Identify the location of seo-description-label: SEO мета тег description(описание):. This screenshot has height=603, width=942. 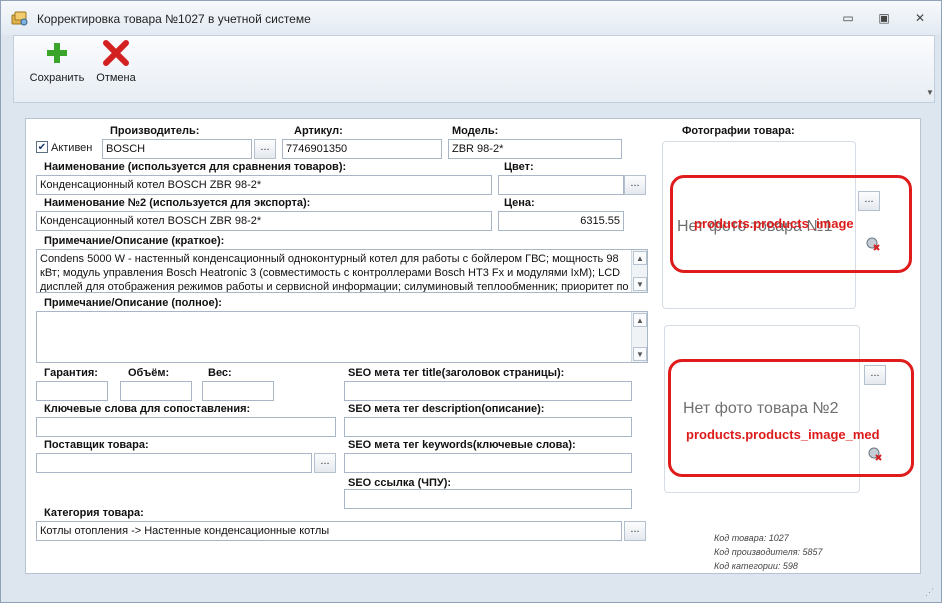
(446, 409).